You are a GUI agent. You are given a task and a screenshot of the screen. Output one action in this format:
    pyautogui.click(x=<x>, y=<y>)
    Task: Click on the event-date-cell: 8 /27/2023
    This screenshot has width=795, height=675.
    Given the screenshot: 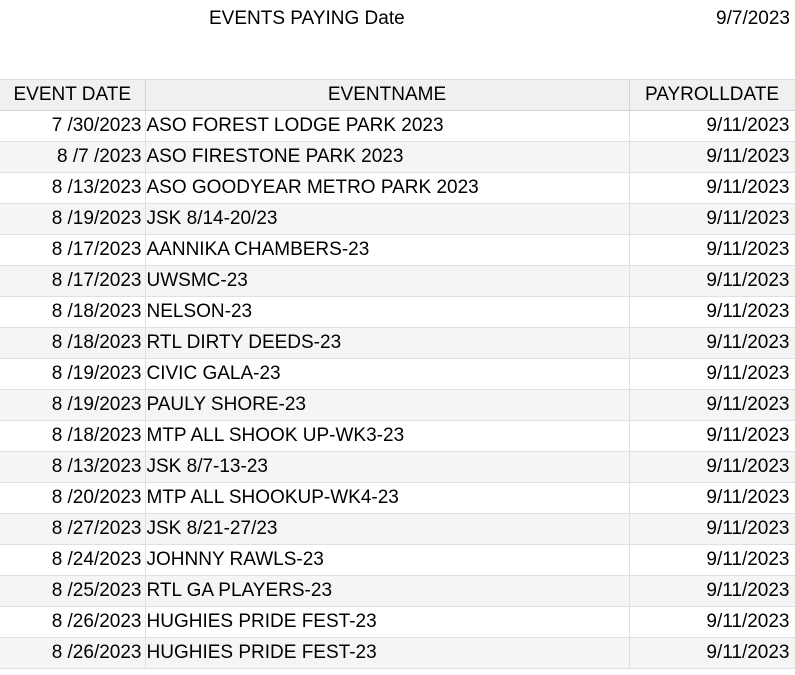 What is the action you would take?
    pyautogui.click(x=73, y=529)
    